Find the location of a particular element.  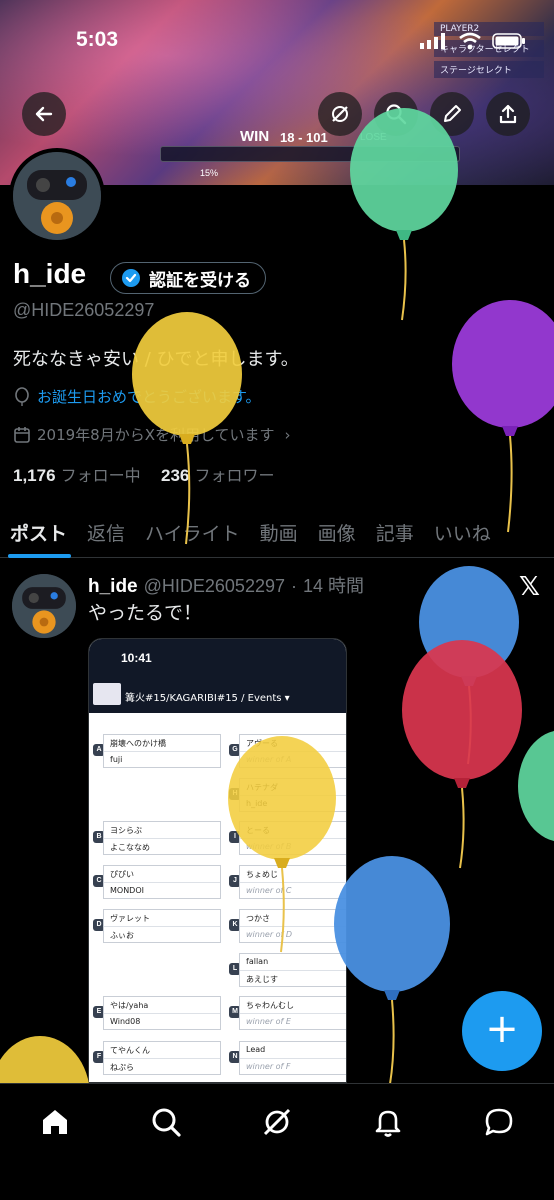

tab-highlights: ハイライト is located at coordinates (192, 532).